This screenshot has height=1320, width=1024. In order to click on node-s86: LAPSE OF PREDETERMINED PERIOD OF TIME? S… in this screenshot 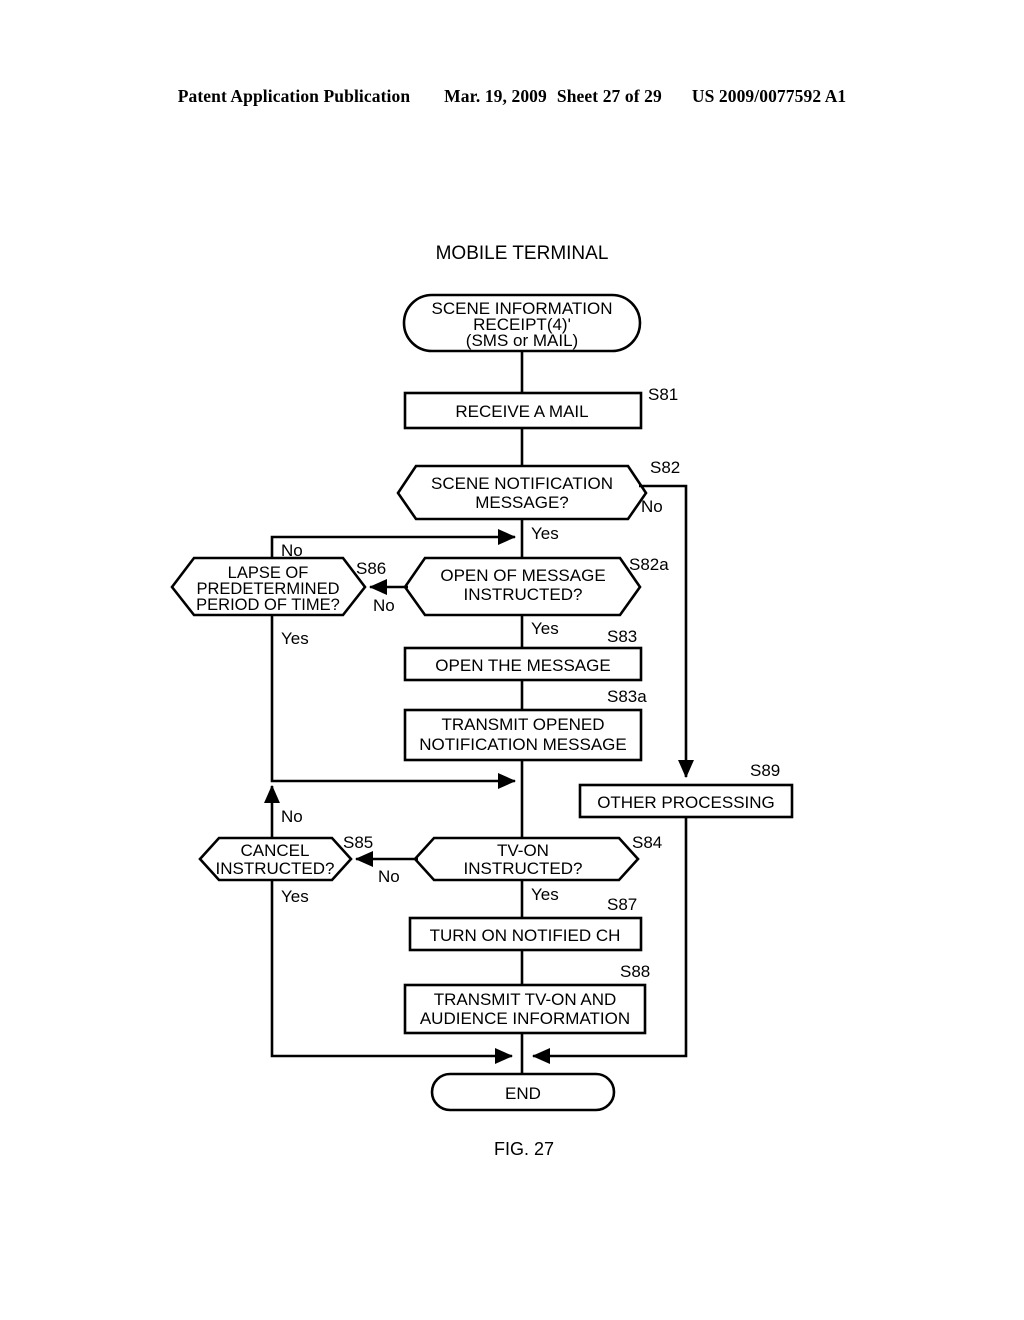, I will do `click(278, 586)`.